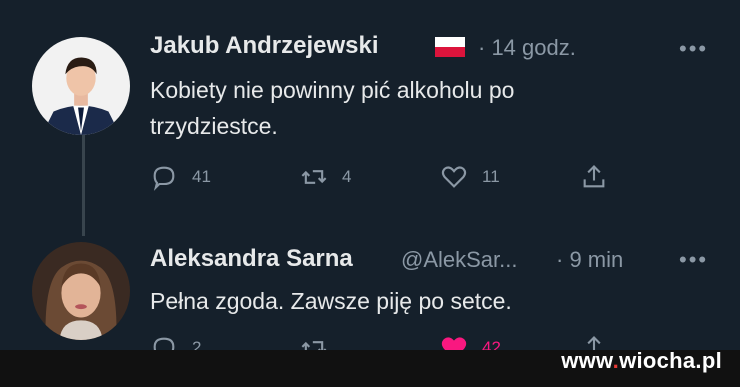 This screenshot has height=387, width=740. What do you see at coordinates (450, 47) in the screenshot?
I see `poland-flag-icon` at bounding box center [450, 47].